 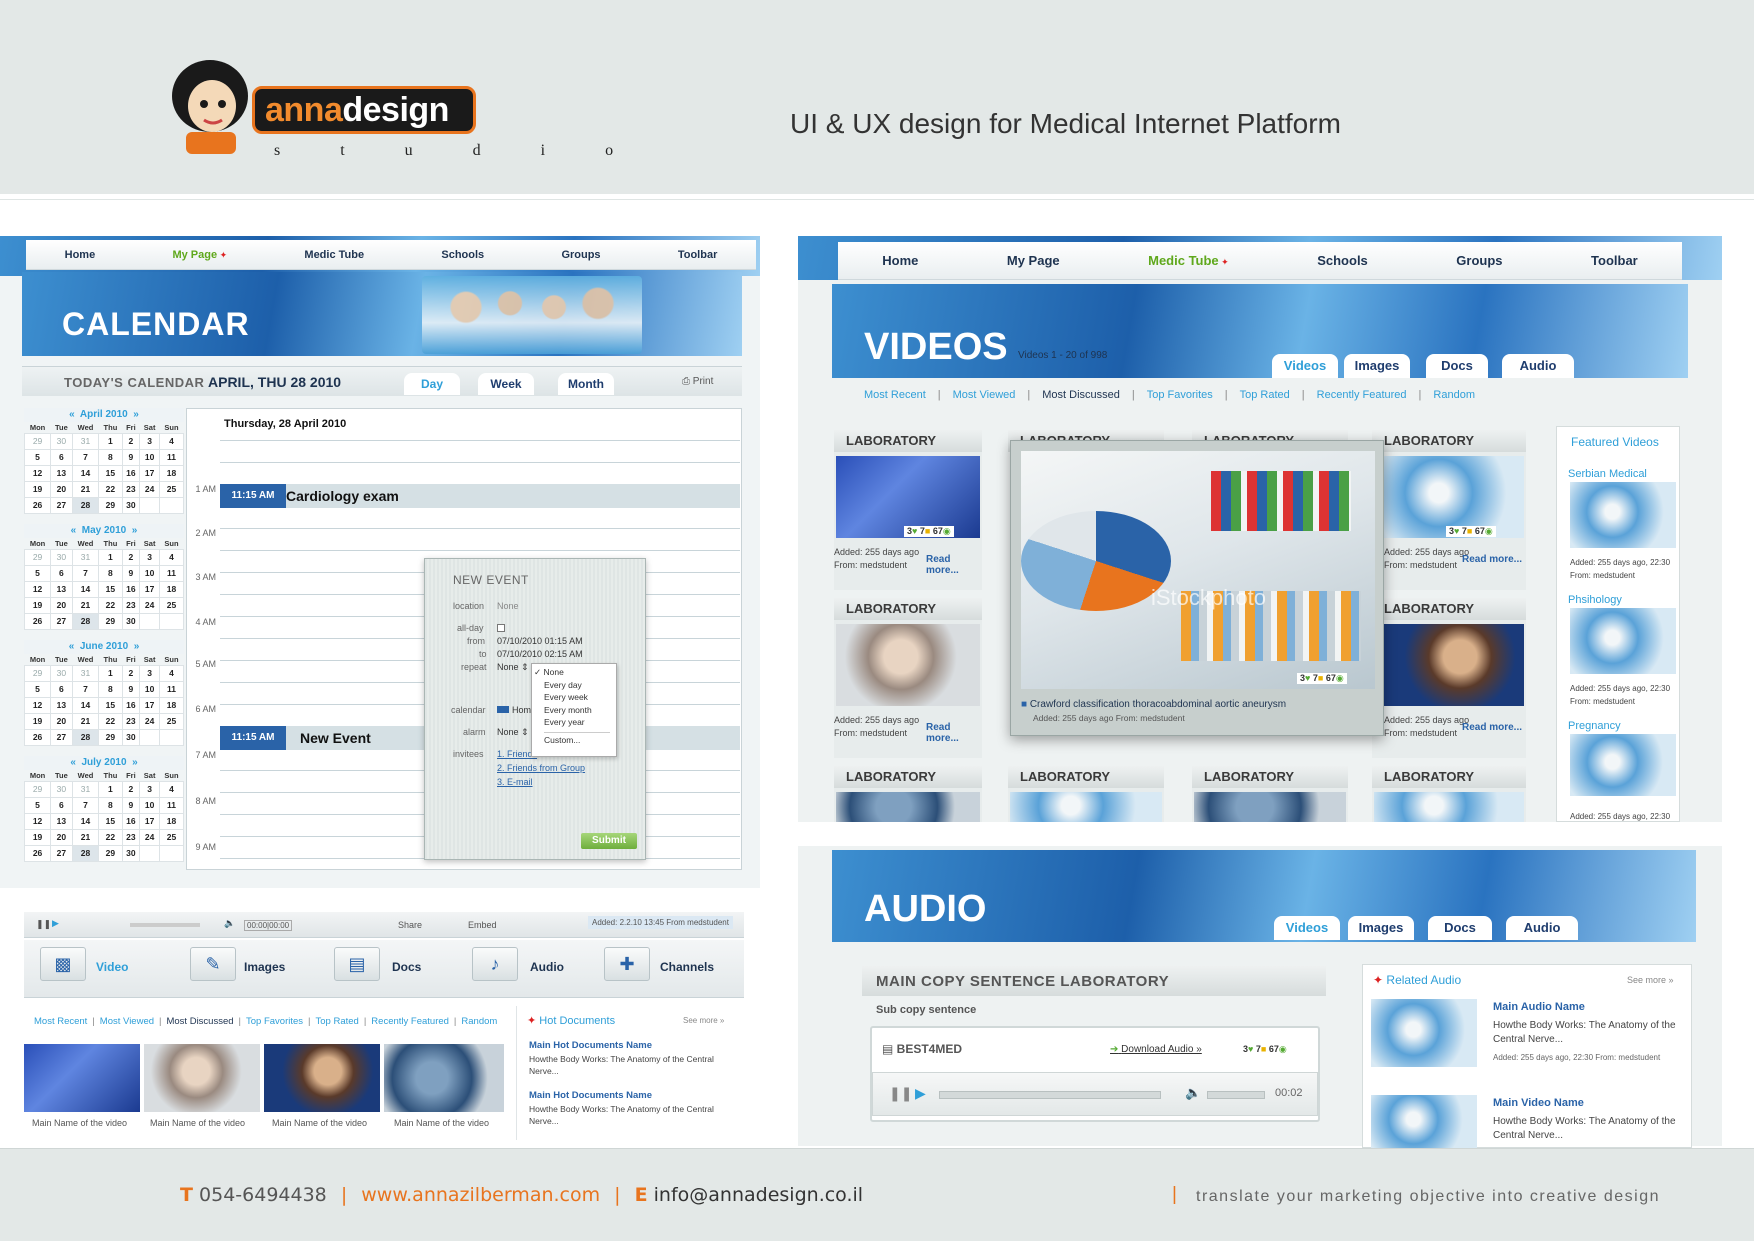 What do you see at coordinates (85, 473) in the screenshot?
I see `day-cell: 14` at bounding box center [85, 473].